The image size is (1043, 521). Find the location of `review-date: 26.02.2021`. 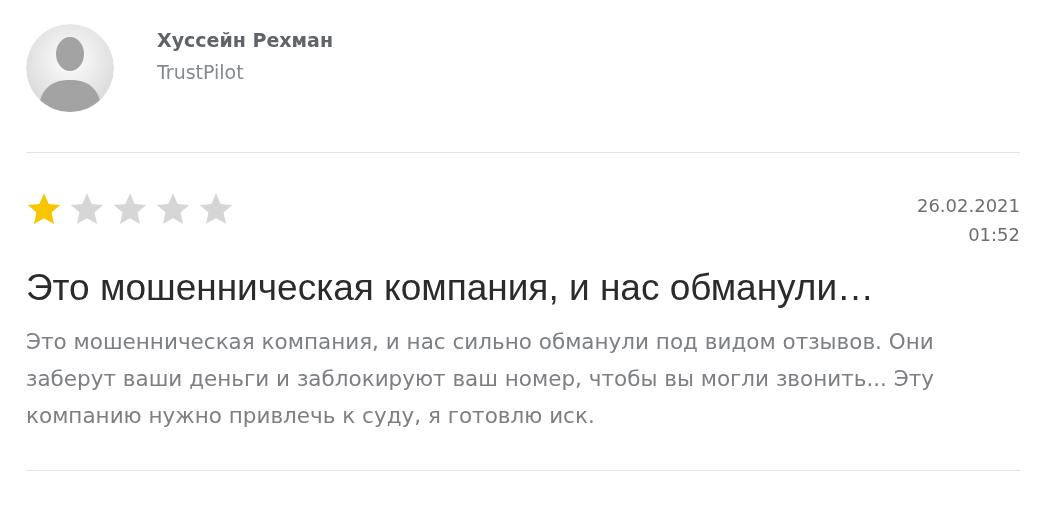

review-date: 26.02.2021 is located at coordinates (968, 205).